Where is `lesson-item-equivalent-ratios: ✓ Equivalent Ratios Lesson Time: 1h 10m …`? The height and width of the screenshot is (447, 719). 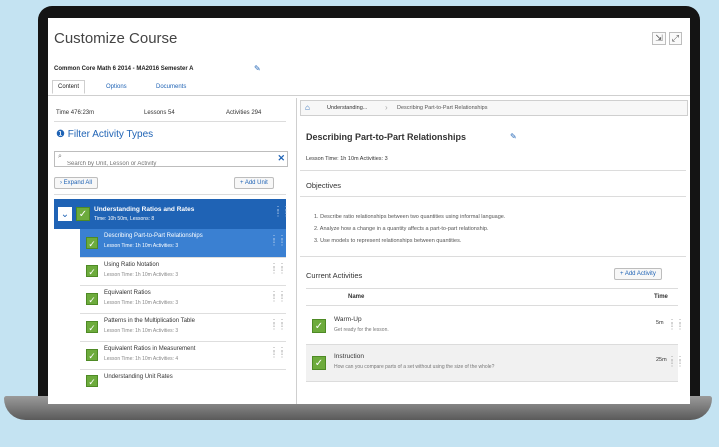 lesson-item-equivalent-ratios: ✓ Equivalent Ratios Lesson Time: 1h 10m … is located at coordinates (183, 299).